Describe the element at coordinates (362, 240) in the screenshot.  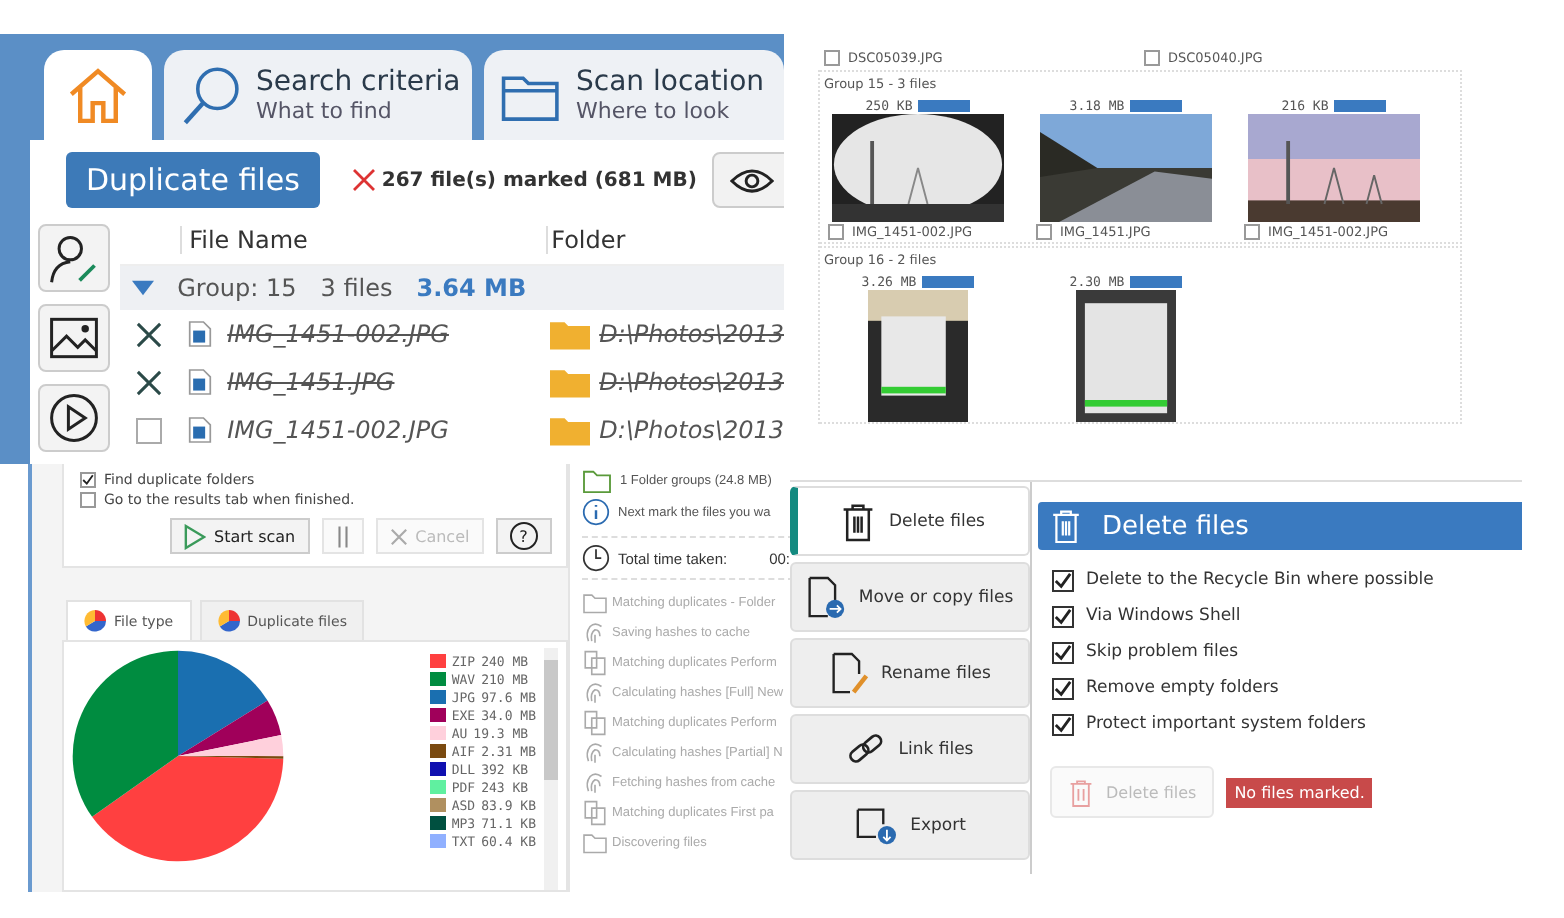
I see `column-header: File Name` at that location.